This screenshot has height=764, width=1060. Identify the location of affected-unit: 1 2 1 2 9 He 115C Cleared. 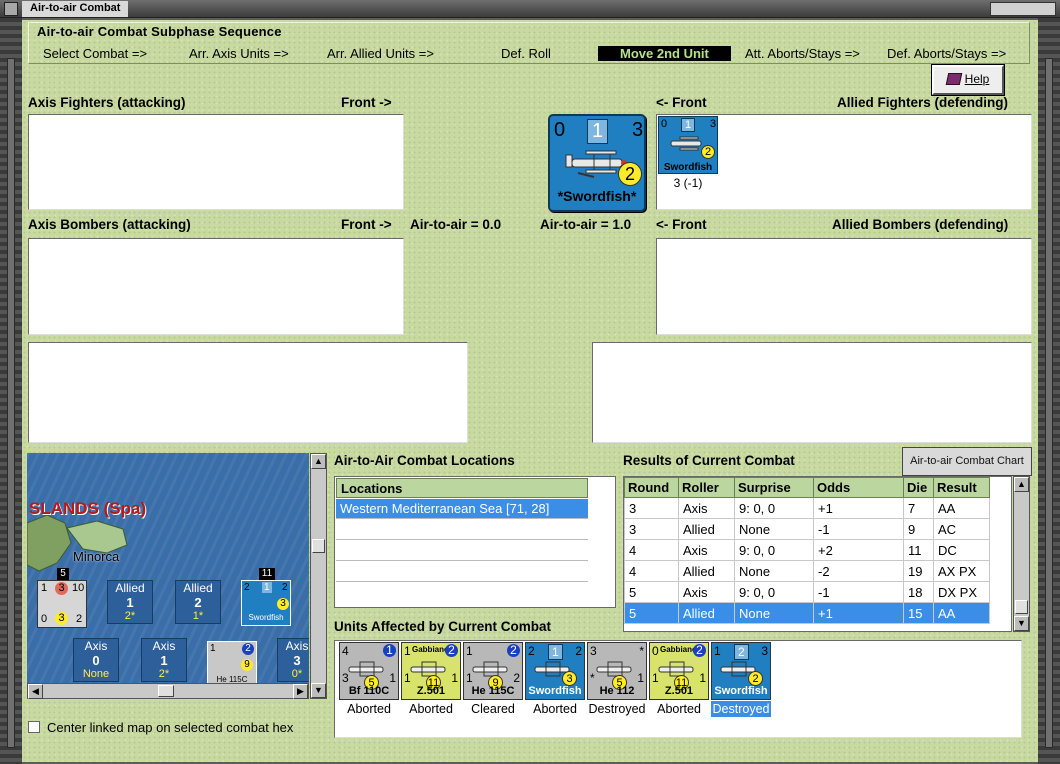
(493, 679).